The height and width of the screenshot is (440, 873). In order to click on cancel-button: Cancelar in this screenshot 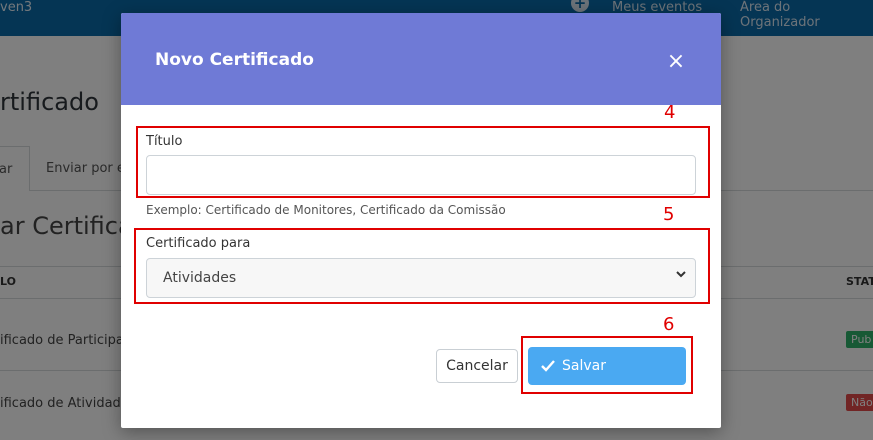, I will do `click(477, 366)`.